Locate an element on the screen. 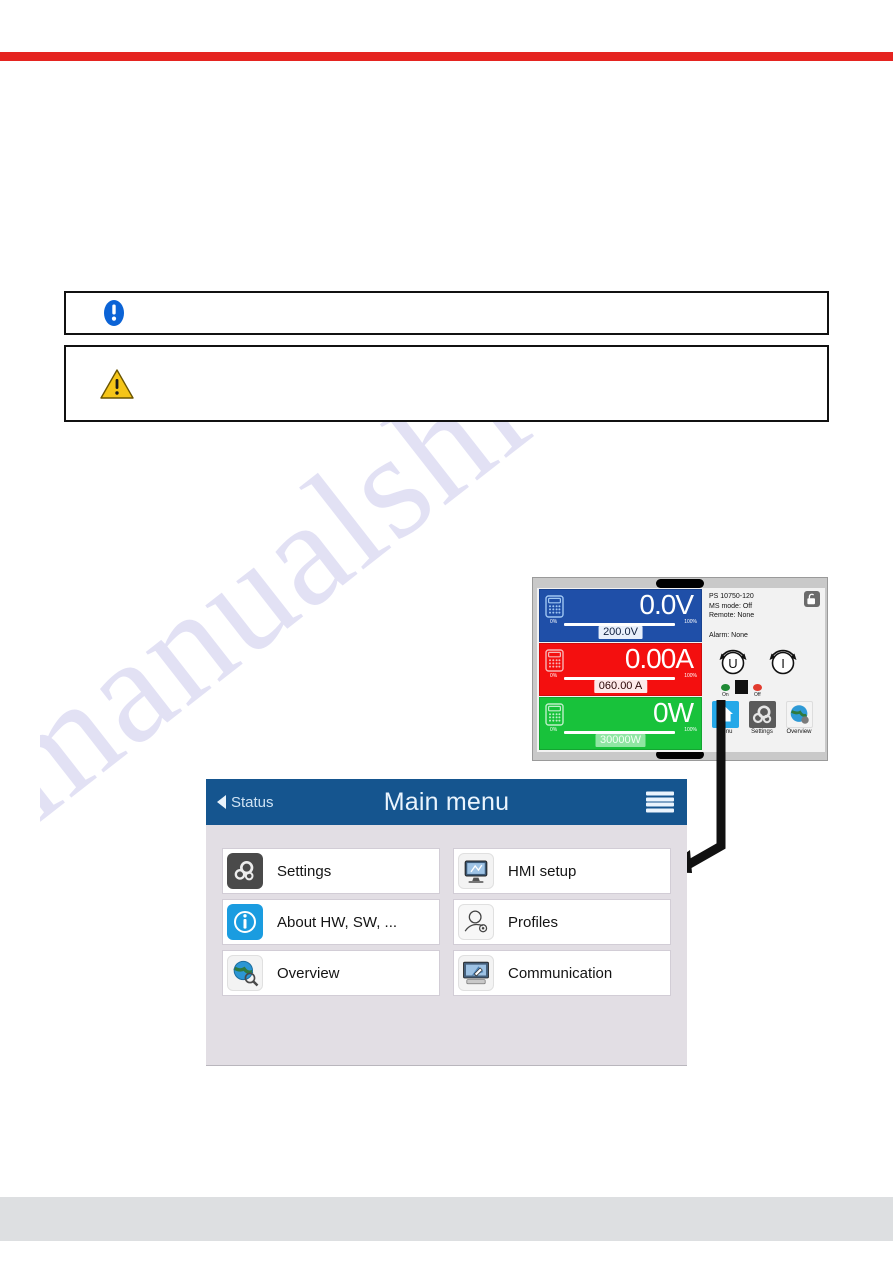  globe-icon is located at coordinates (799, 714).